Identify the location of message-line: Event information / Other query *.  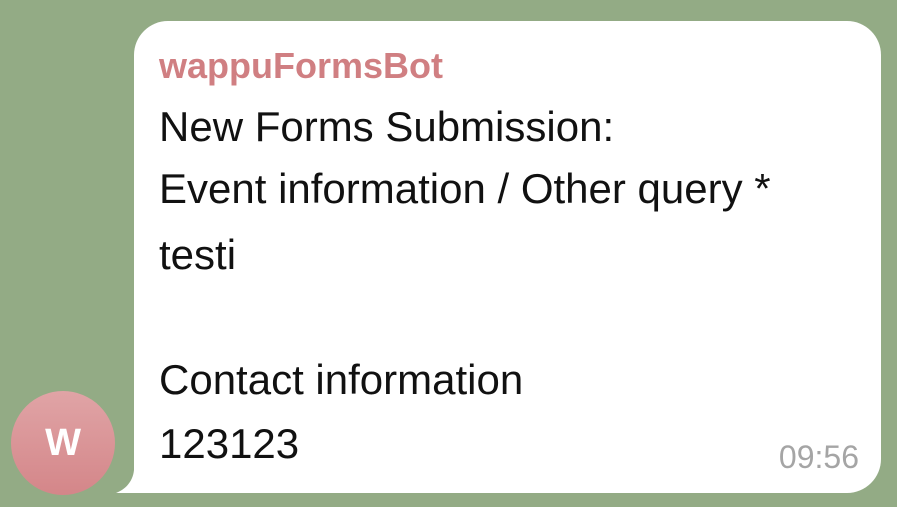
(465, 188).